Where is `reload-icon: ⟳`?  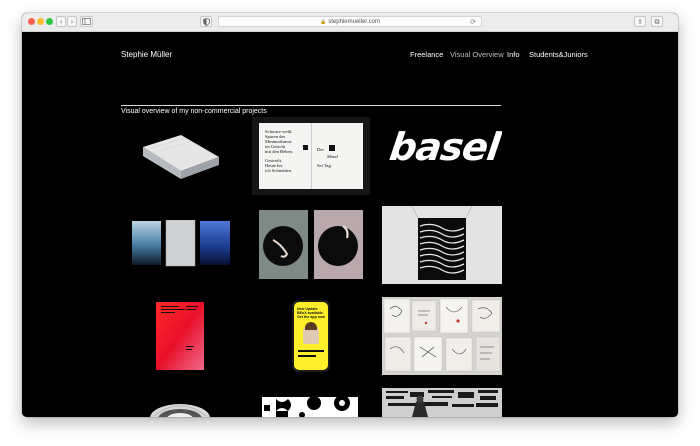
reload-icon: ⟳ is located at coordinates (473, 22).